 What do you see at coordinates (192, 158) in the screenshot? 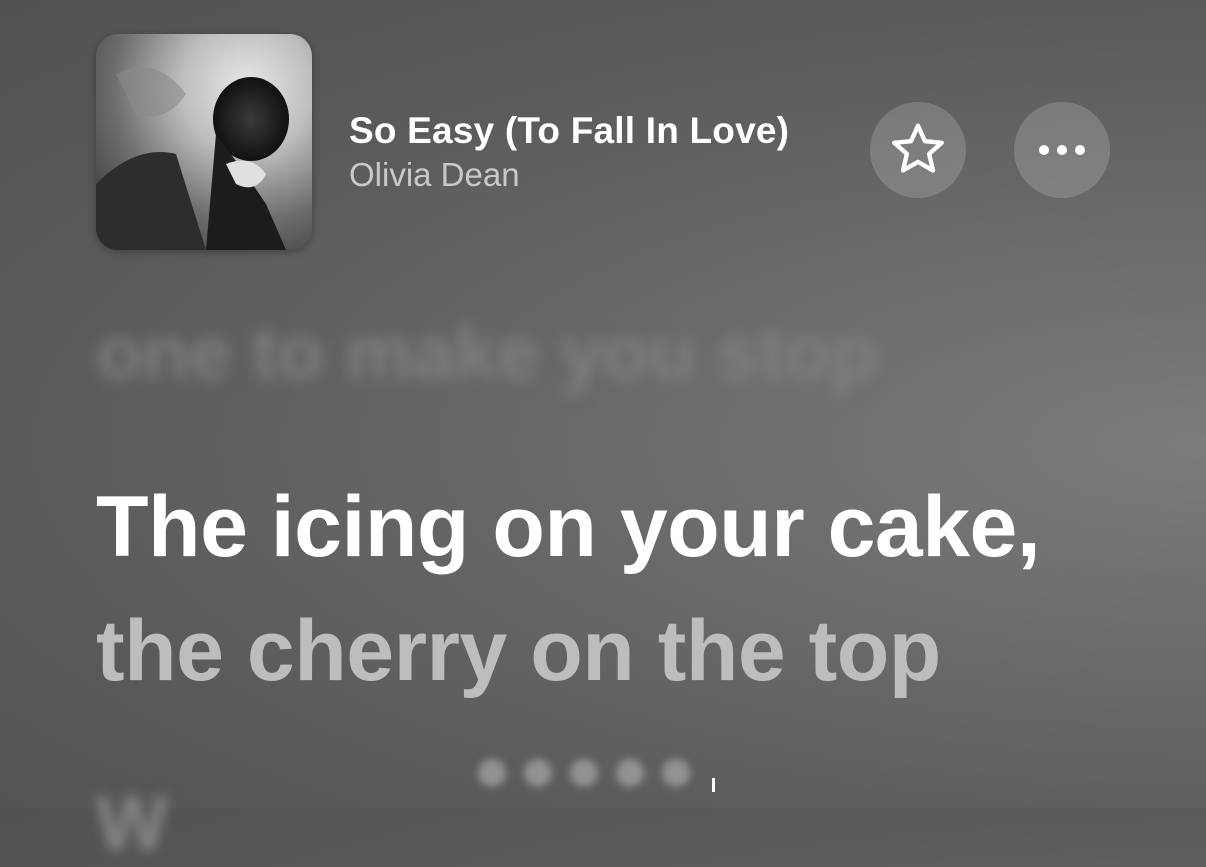
I see `album-artwork-image` at bounding box center [192, 158].